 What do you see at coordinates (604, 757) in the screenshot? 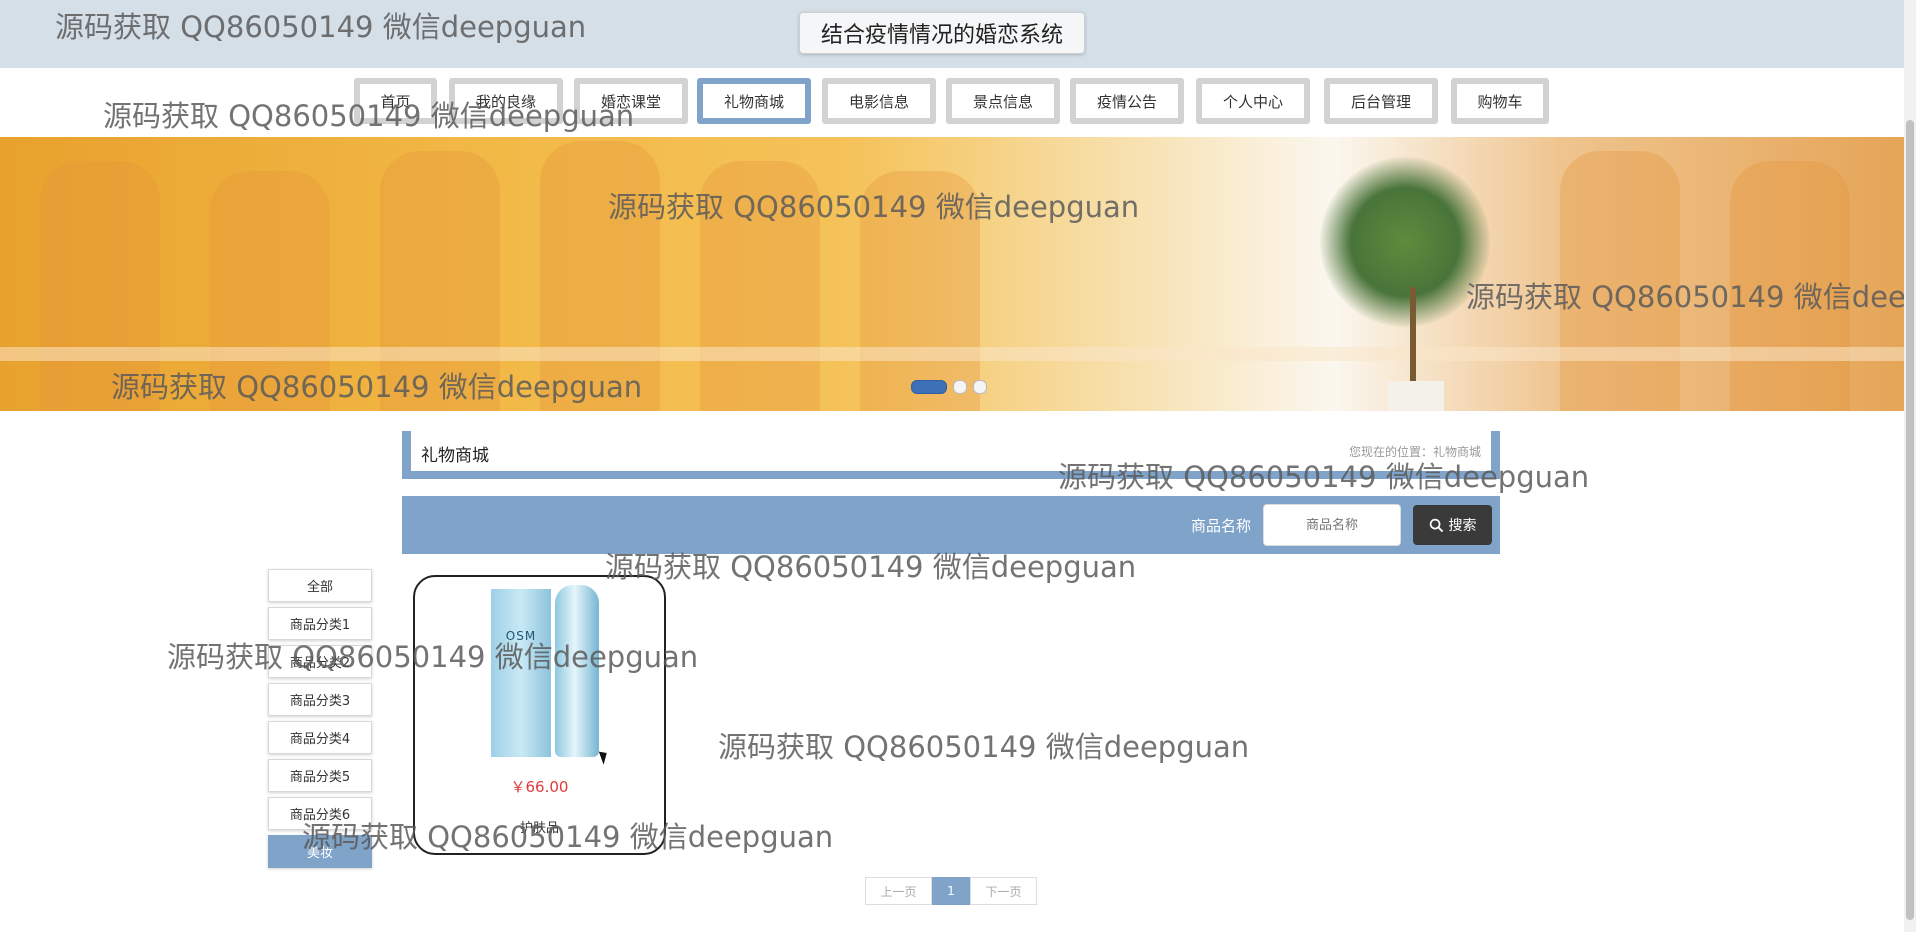
I see `mouse-cursor-icon` at bounding box center [604, 757].